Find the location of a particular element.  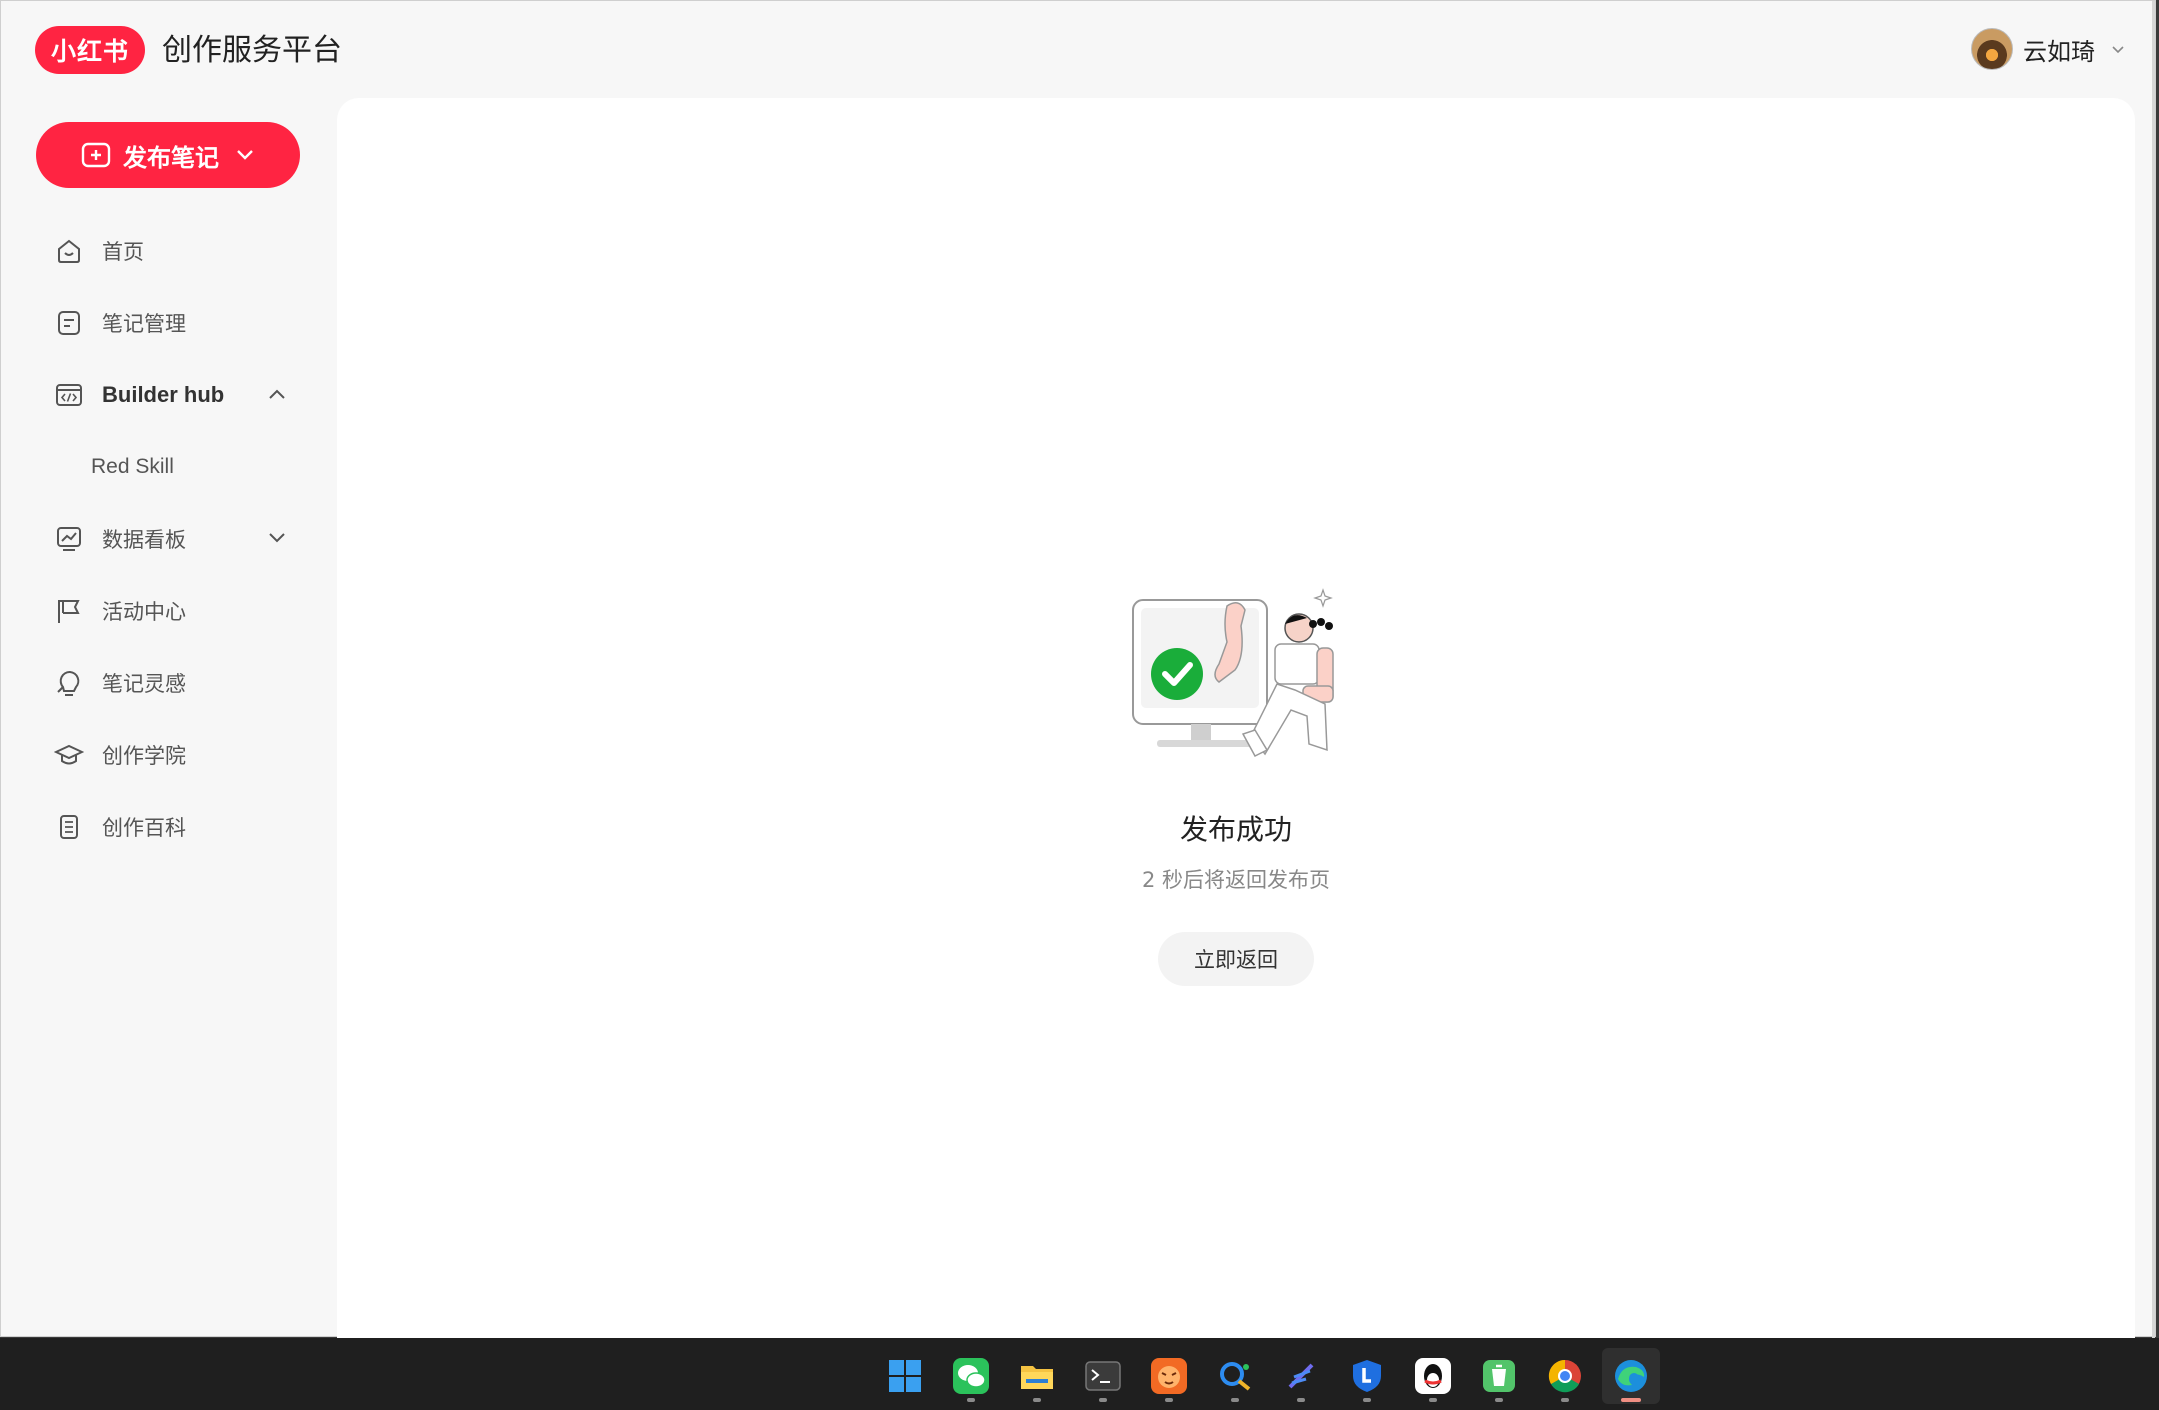

sidebar-item-label: Red Skill is located at coordinates (132, 466).